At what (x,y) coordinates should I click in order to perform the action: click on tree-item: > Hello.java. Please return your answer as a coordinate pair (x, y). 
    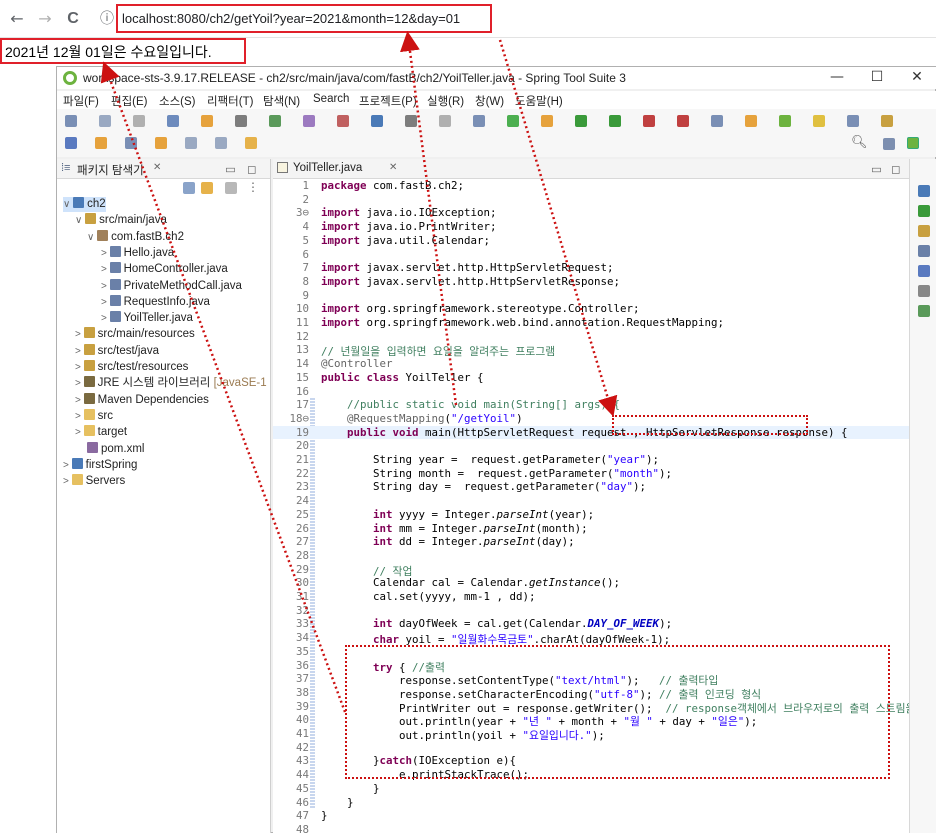
    Looking at the image, I should click on (137, 253).